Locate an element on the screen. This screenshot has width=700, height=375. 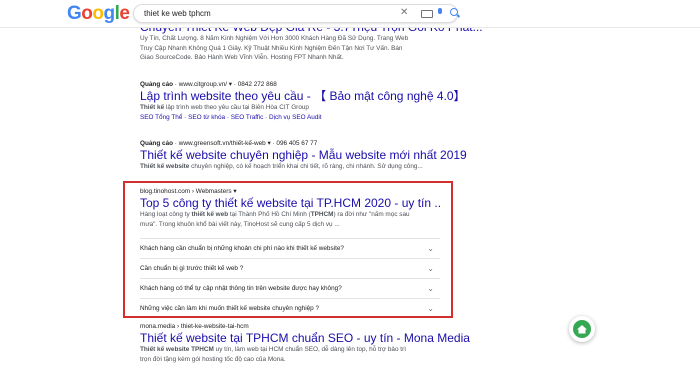
faq-item: Cần chuẩn bị gì trước thiết kế web ? ⌄ is located at coordinates (290, 268).